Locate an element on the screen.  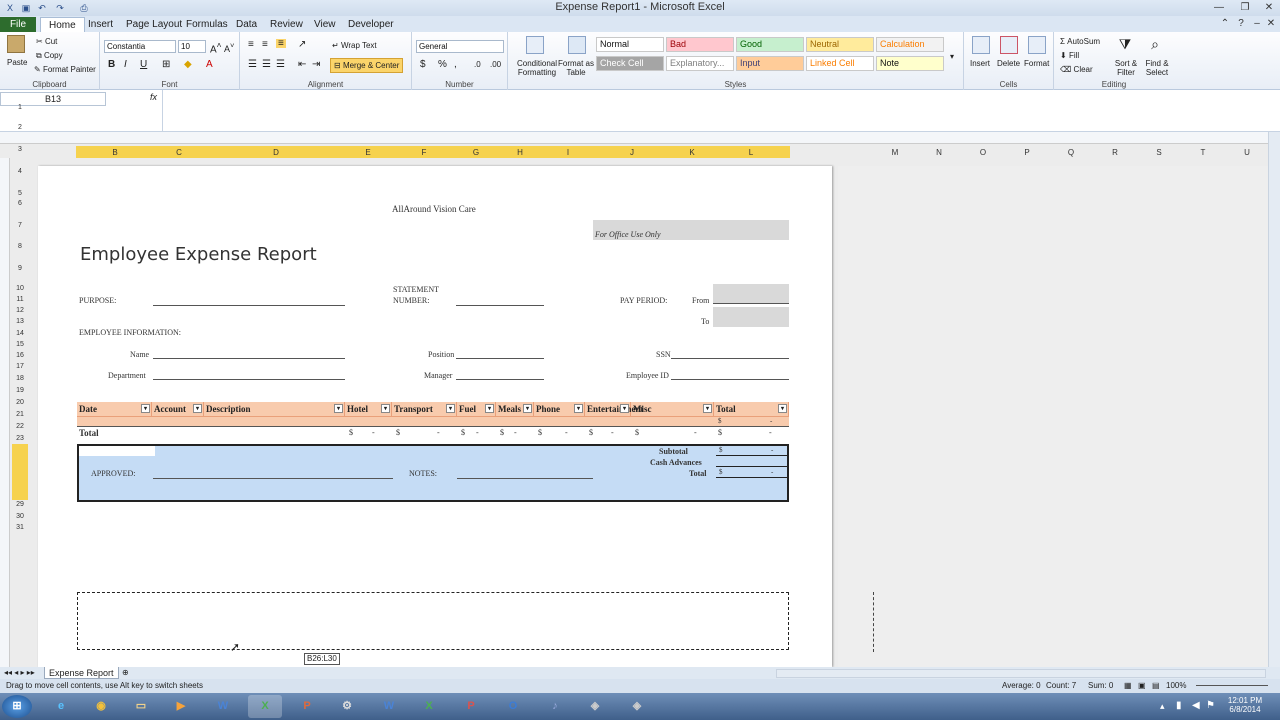
row-header: 17 is located at coordinates (20, 366).